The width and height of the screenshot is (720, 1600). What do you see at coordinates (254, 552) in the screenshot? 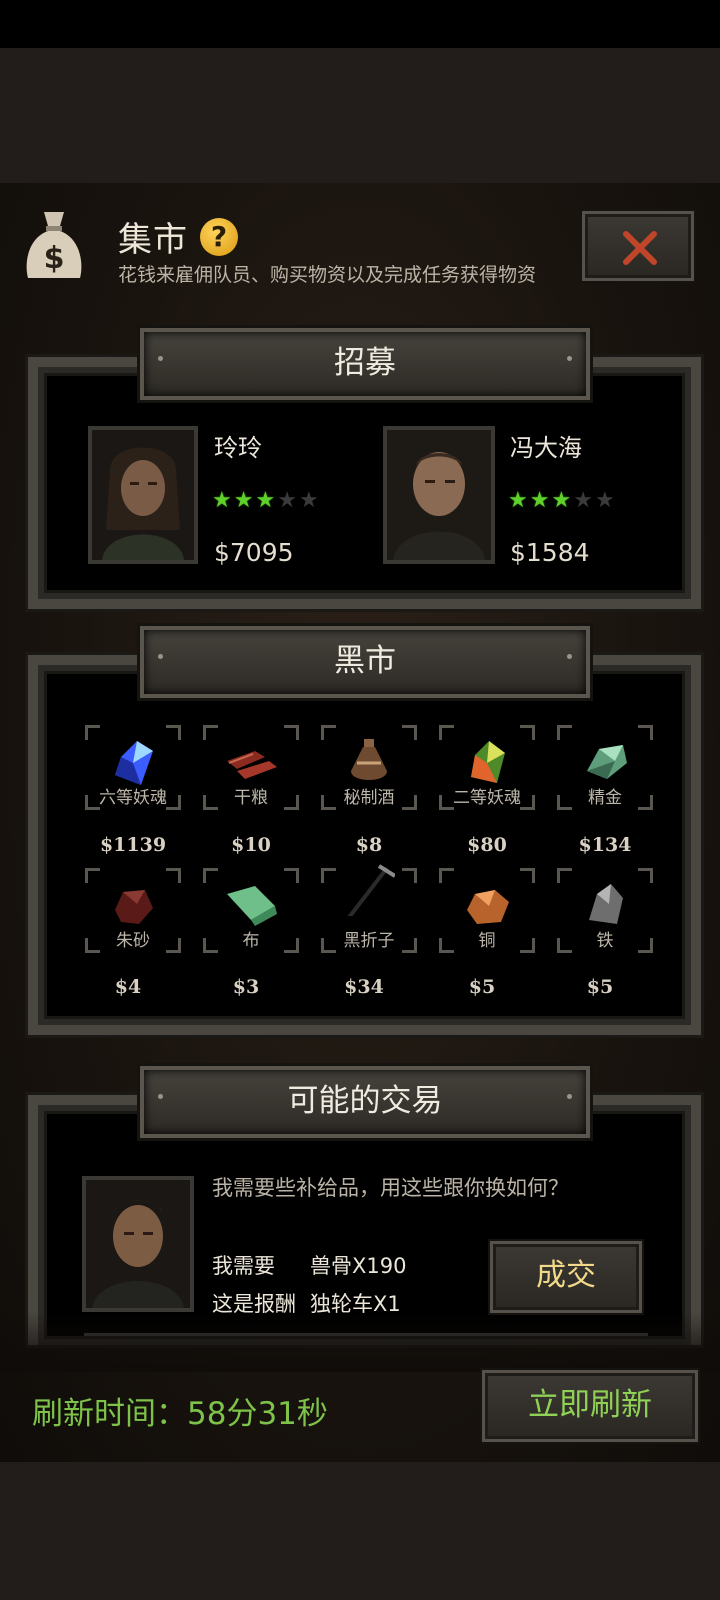
I see `recruit-price-1: $7095` at bounding box center [254, 552].